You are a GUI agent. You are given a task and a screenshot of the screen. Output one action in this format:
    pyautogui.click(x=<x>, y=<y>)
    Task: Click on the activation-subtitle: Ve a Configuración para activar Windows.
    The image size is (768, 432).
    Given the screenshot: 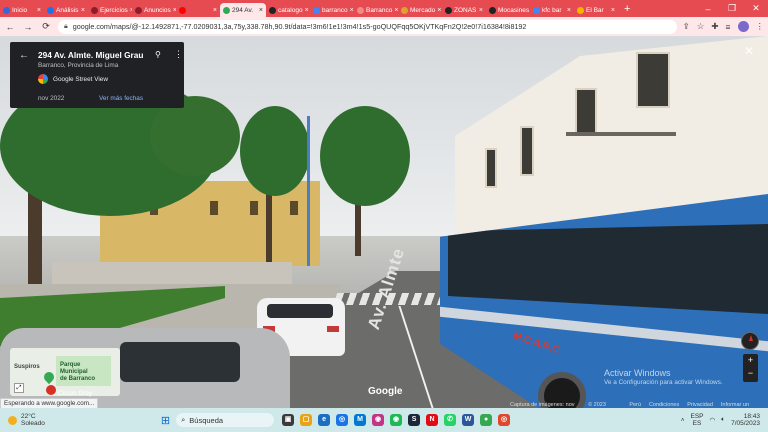 What is the action you would take?
    pyautogui.click(x=663, y=382)
    